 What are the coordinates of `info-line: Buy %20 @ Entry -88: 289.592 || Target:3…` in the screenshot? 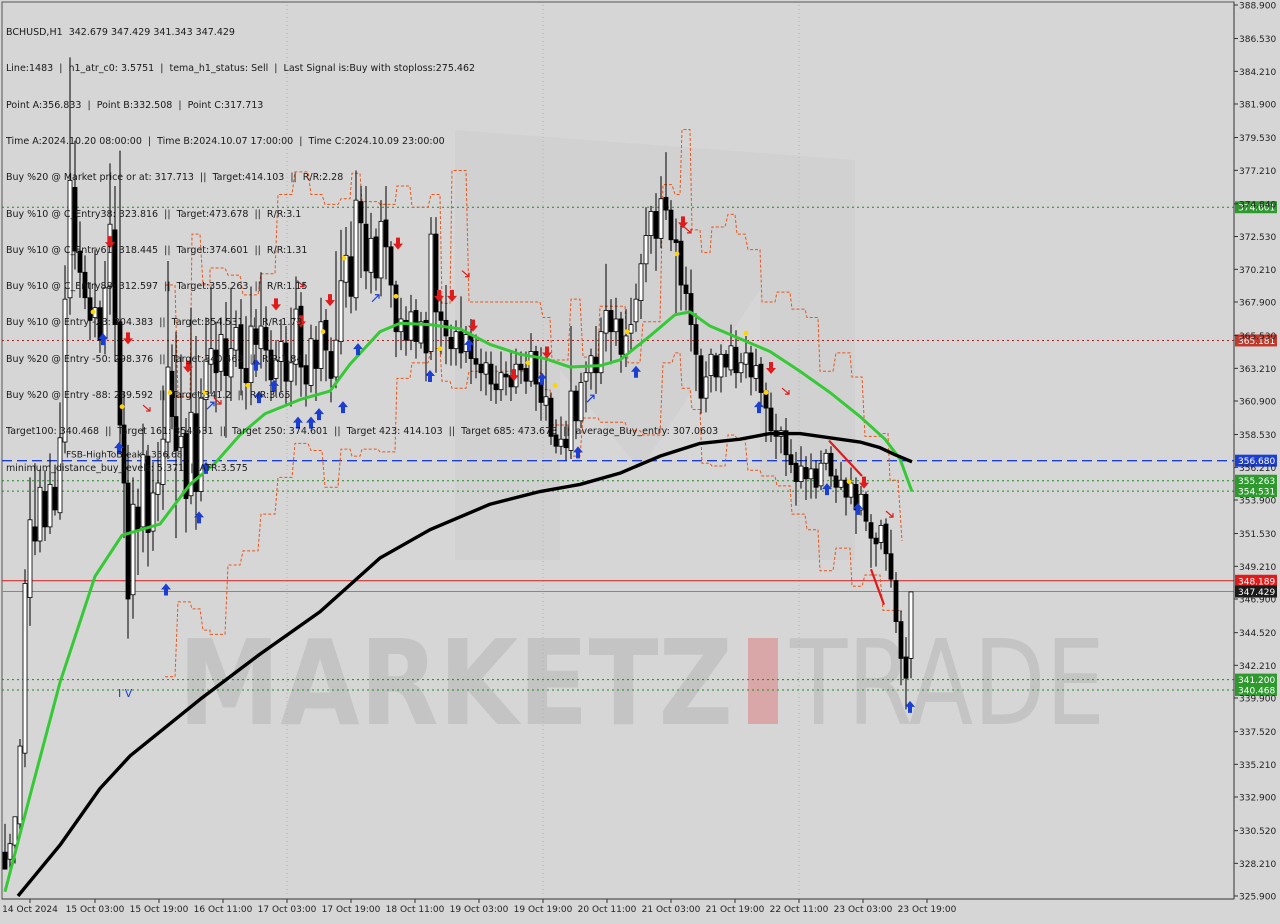 It's located at (148, 395).